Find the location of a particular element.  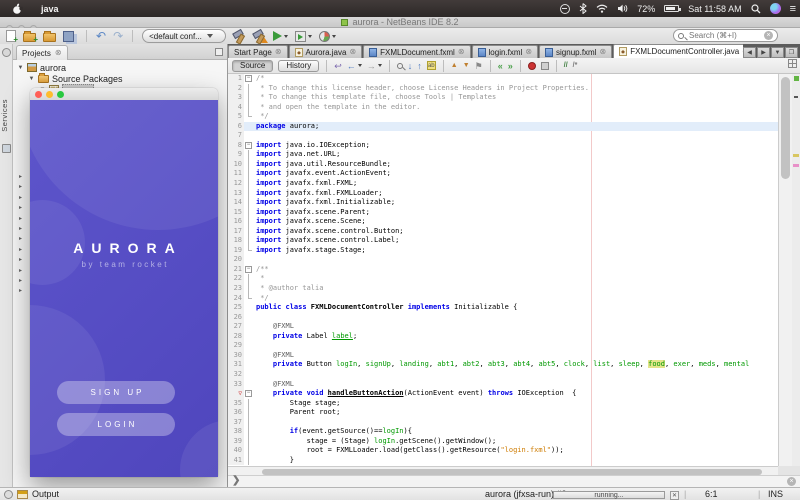

line-number-gutter: 41 is located at coordinates (236, 460).